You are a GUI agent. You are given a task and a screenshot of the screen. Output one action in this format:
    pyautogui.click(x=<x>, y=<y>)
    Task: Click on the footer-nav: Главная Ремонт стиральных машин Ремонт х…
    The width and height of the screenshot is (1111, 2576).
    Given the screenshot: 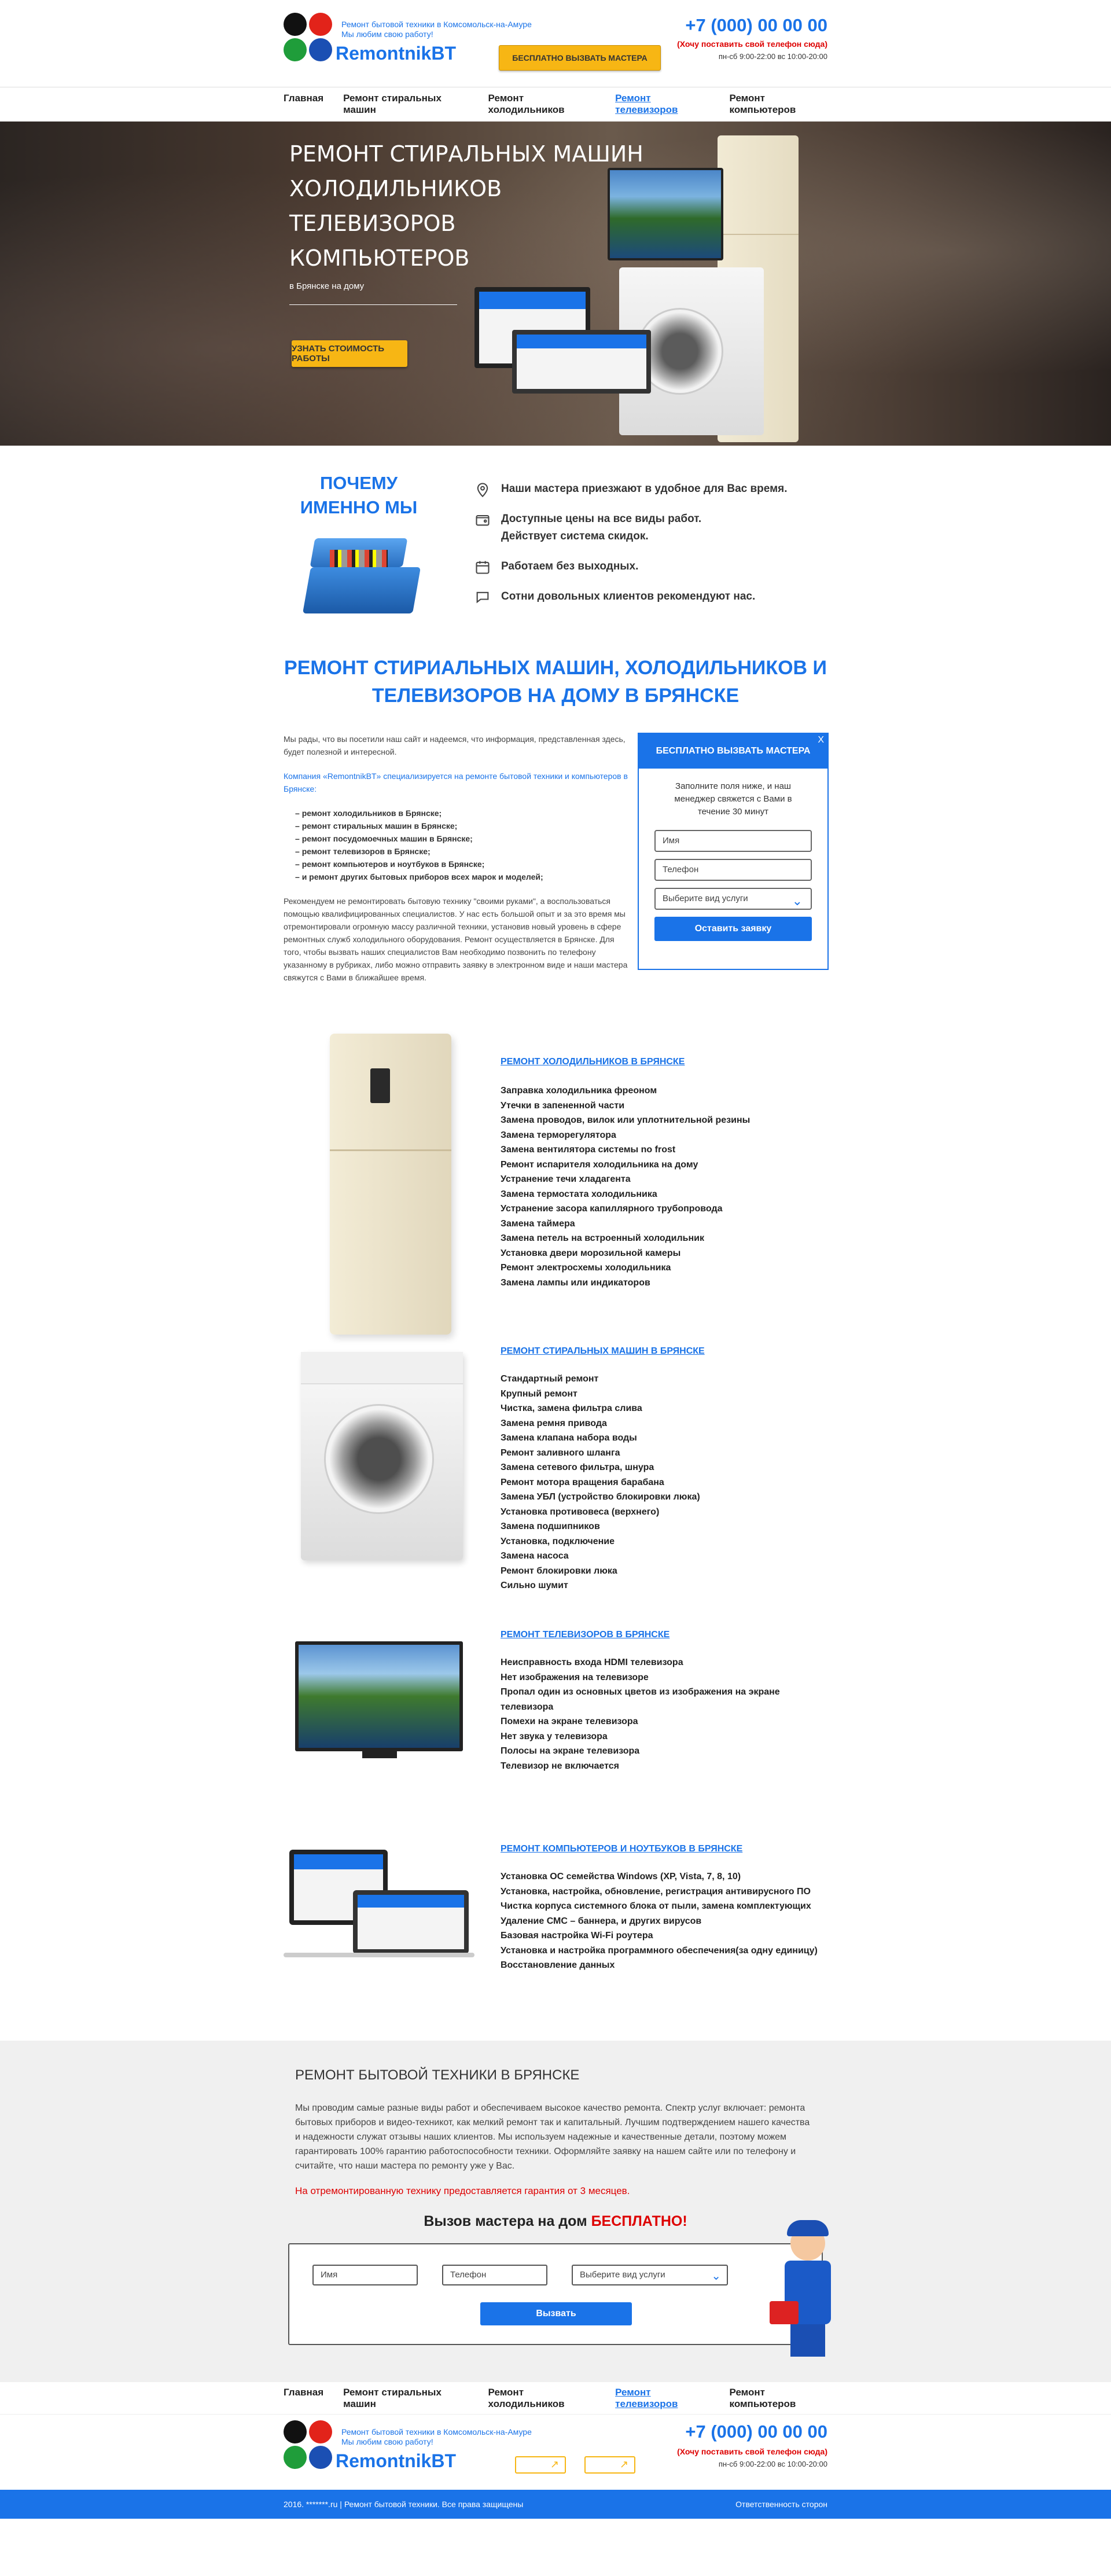 What is the action you would take?
    pyautogui.click(x=555, y=2399)
    